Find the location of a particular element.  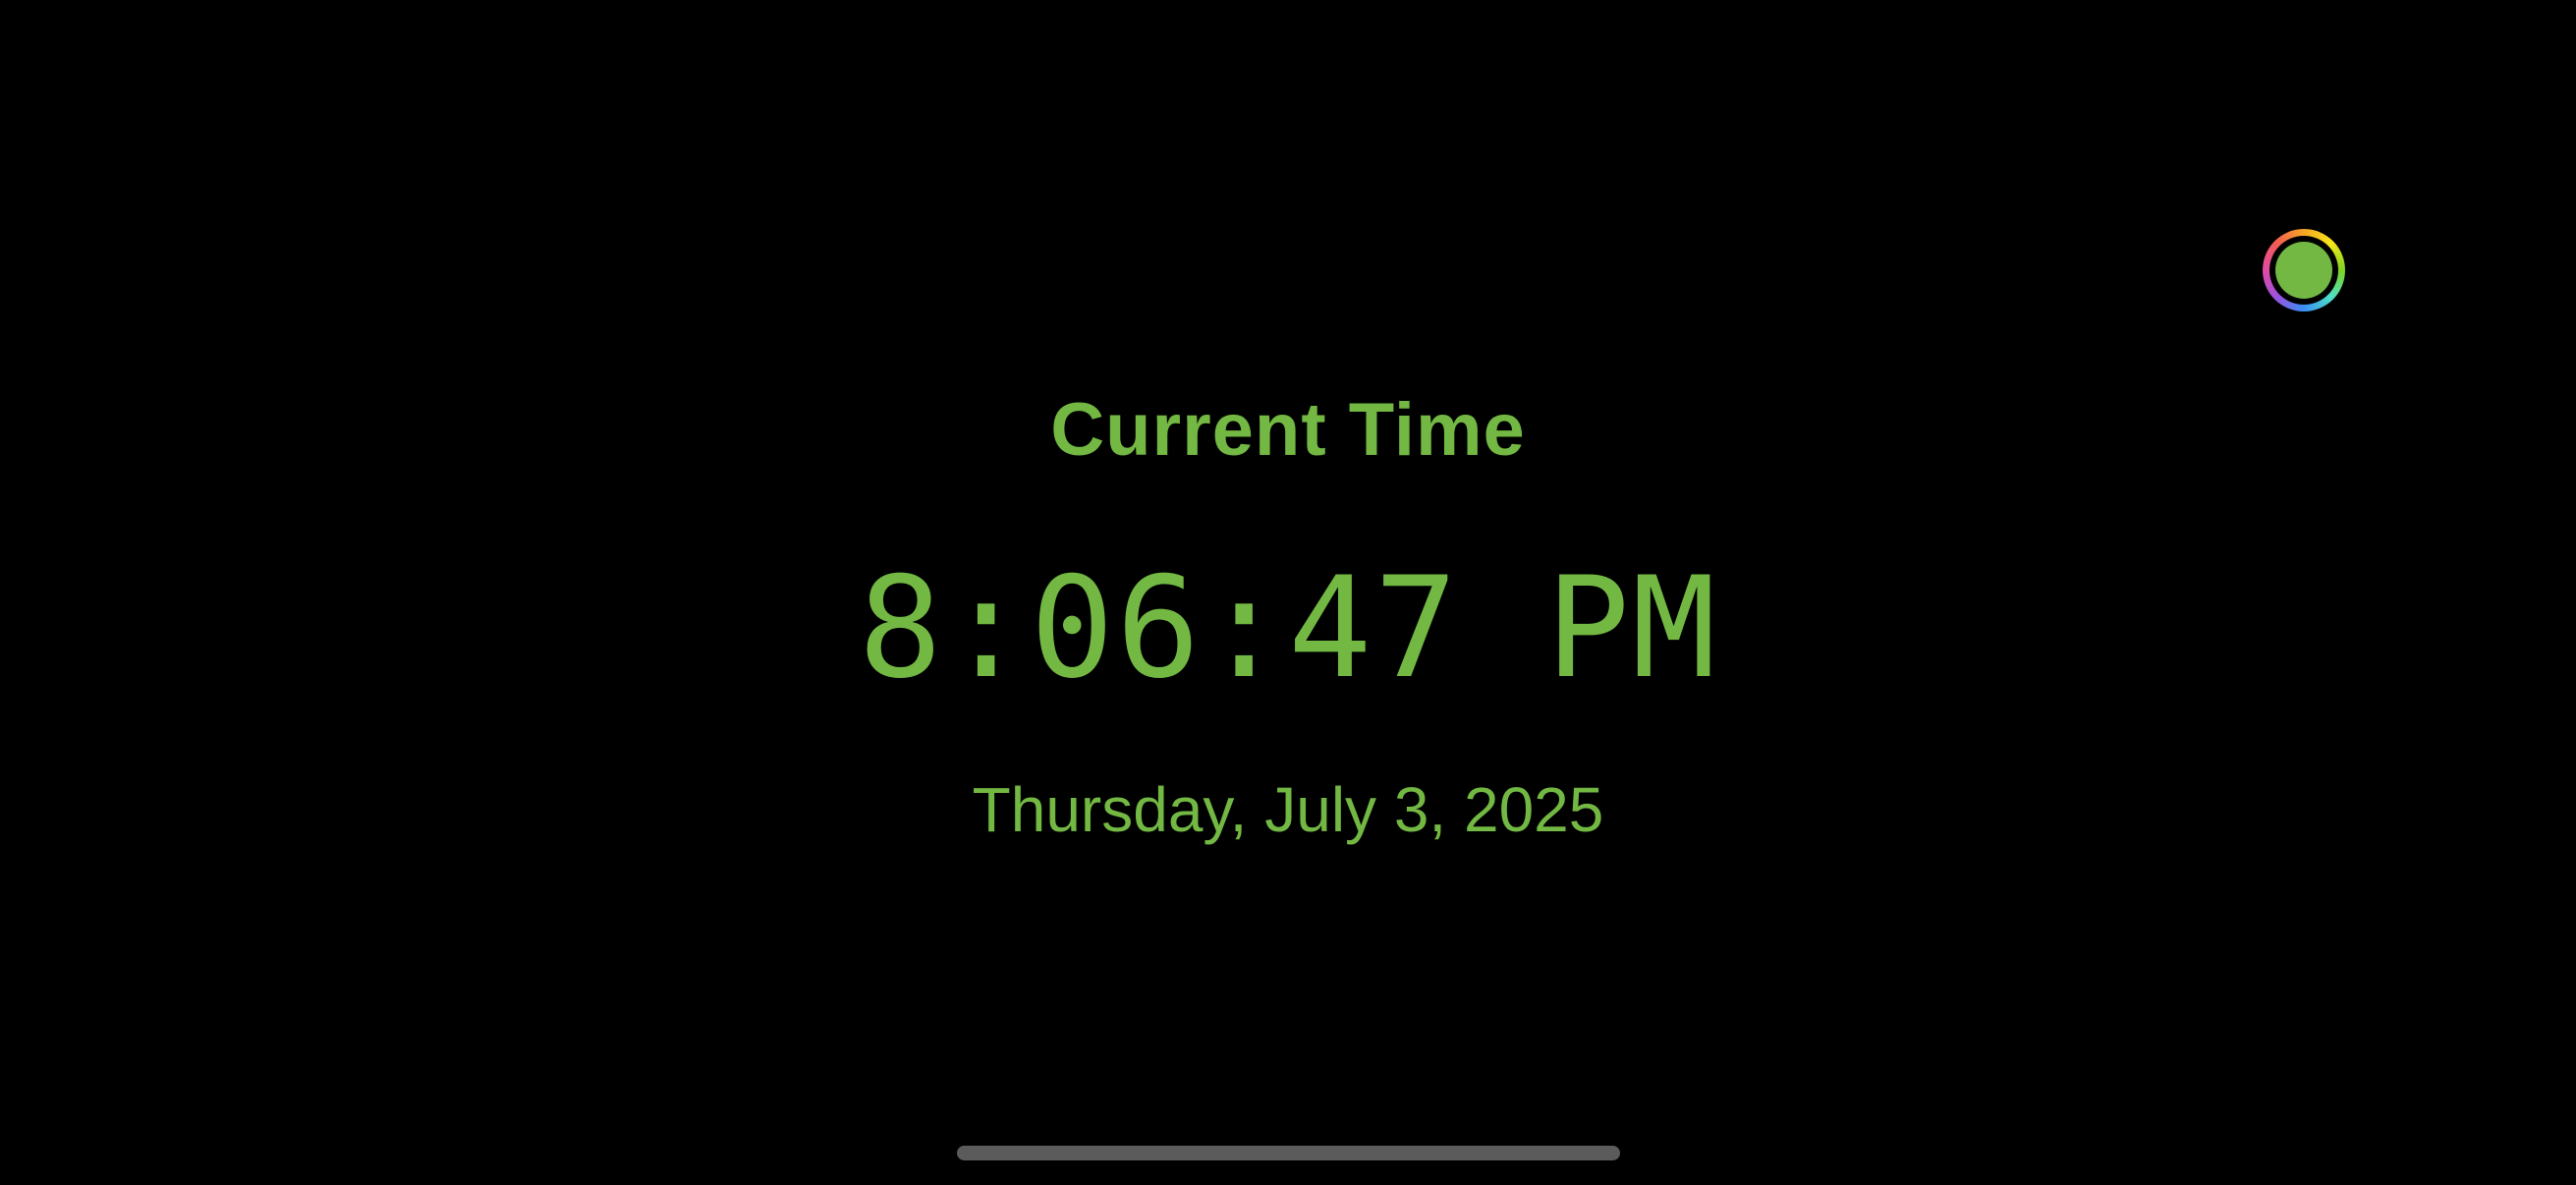

current-date-display: Thursday, July 3, 2025 is located at coordinates (1288, 810).